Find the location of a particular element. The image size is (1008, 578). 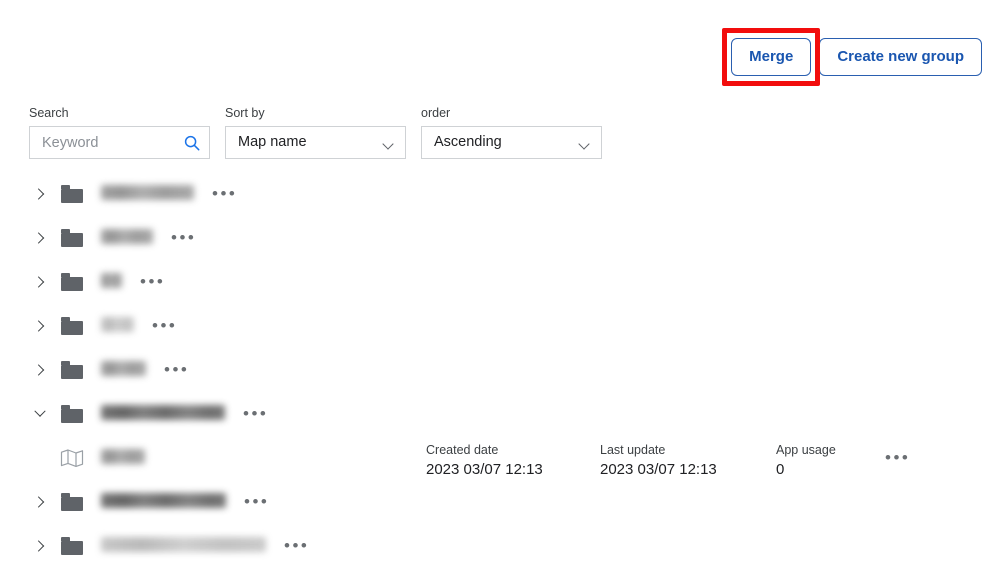

map-icon is located at coordinates (72, 458).